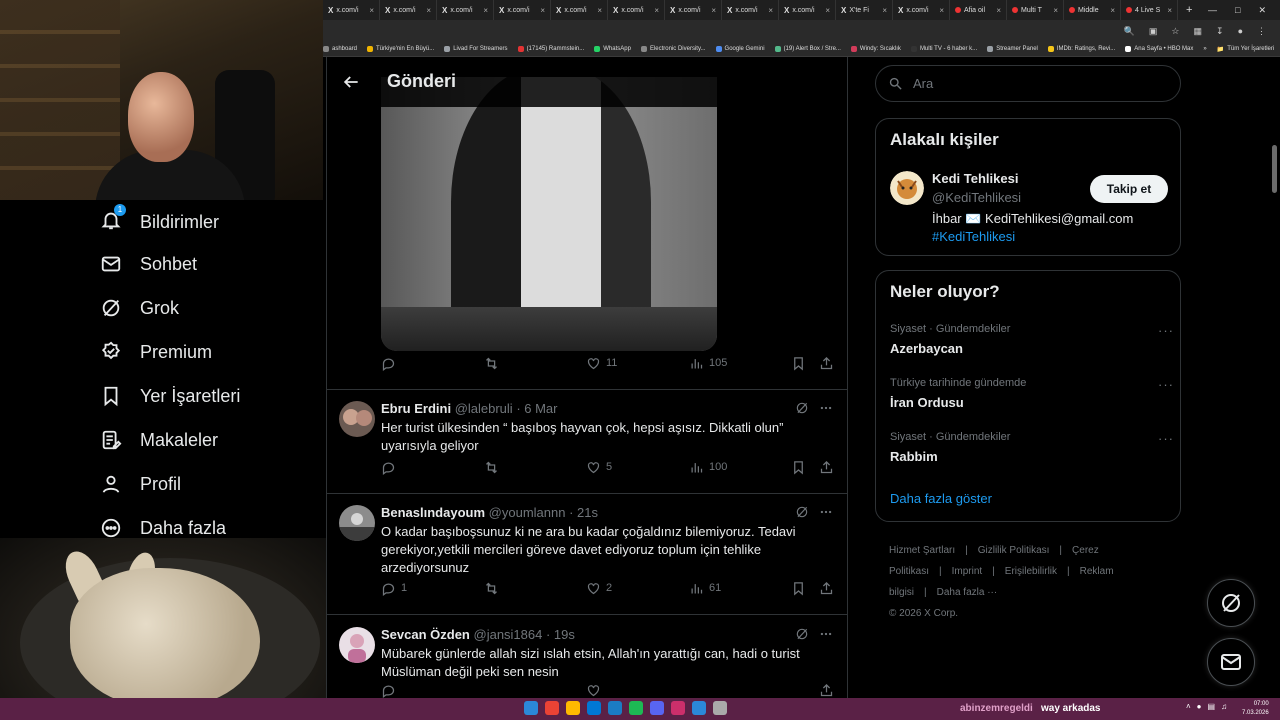 Image resolution: width=1280 pixels, height=720 pixels. Describe the element at coordinates (599, 588) in the screenshot. I see `like-button: 2` at that location.